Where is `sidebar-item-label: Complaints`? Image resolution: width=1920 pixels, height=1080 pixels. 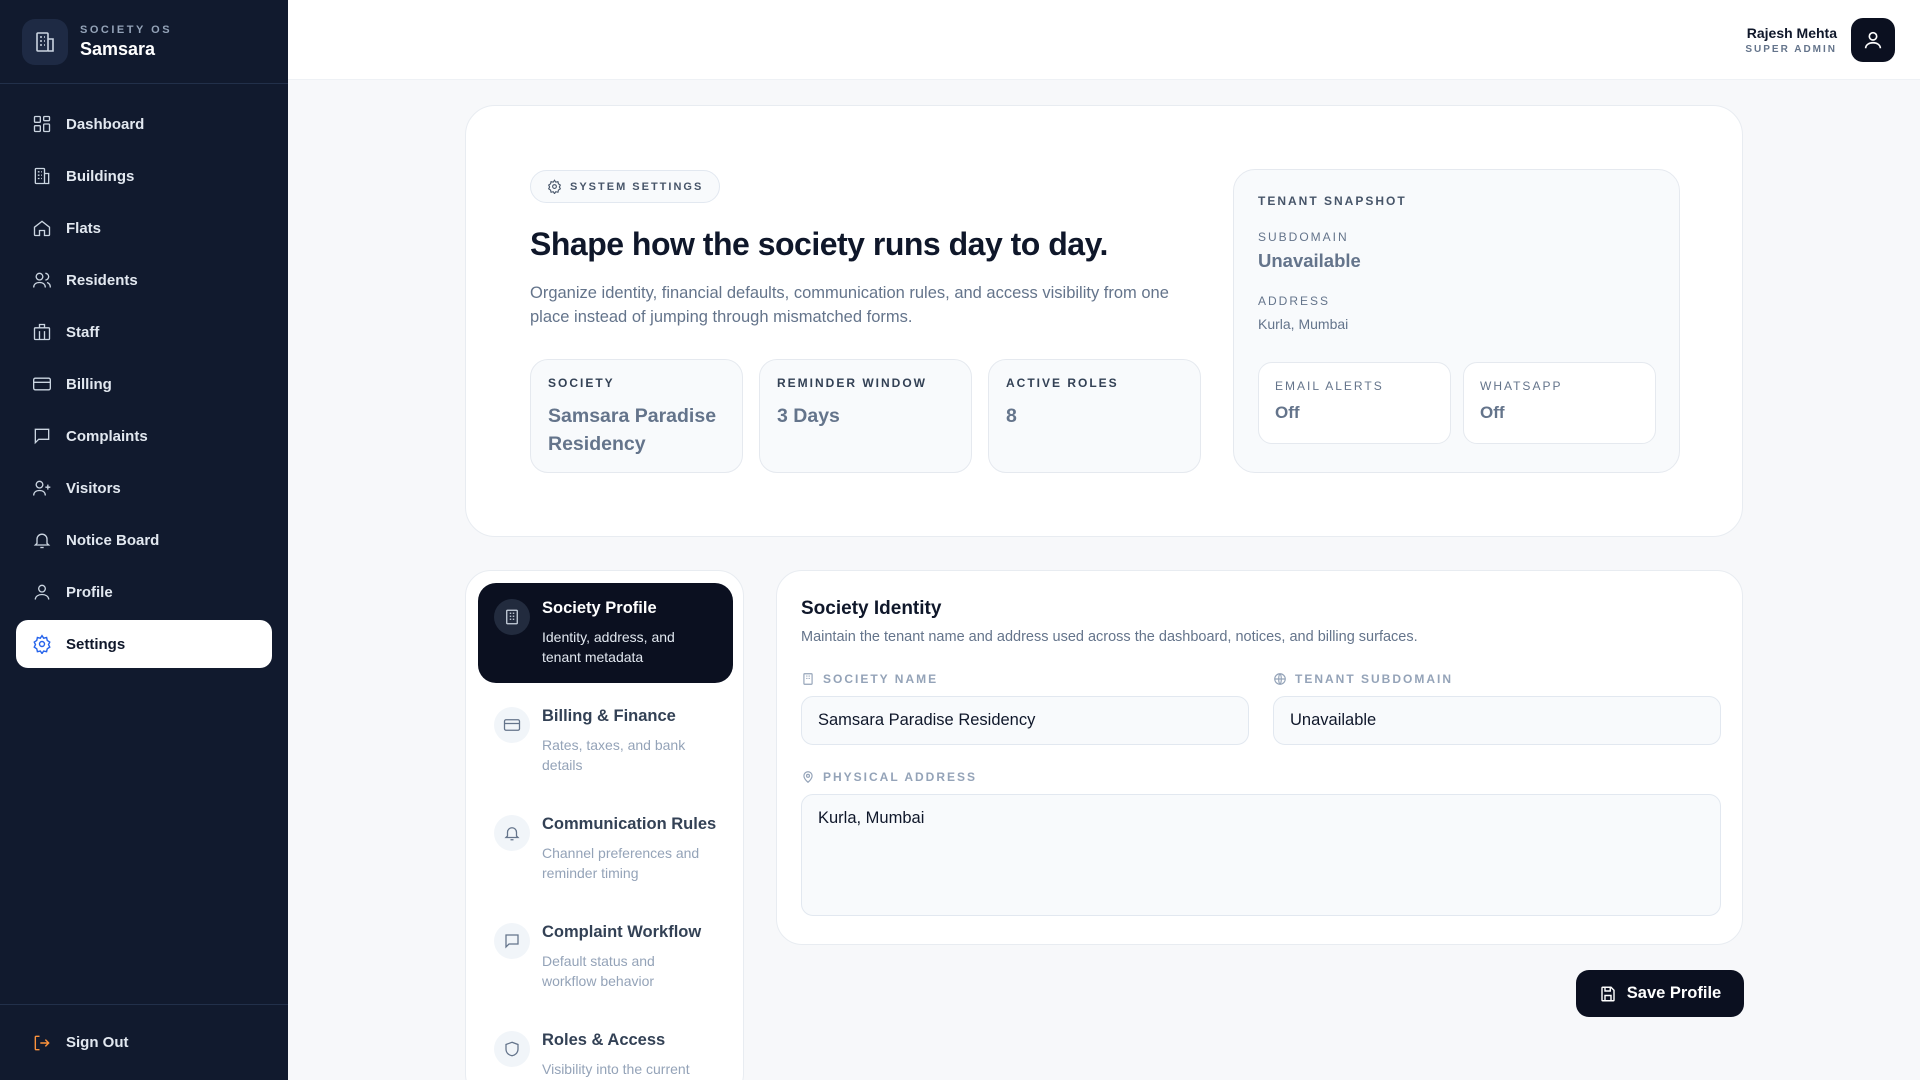
sidebar-item-label: Complaints is located at coordinates (107, 436).